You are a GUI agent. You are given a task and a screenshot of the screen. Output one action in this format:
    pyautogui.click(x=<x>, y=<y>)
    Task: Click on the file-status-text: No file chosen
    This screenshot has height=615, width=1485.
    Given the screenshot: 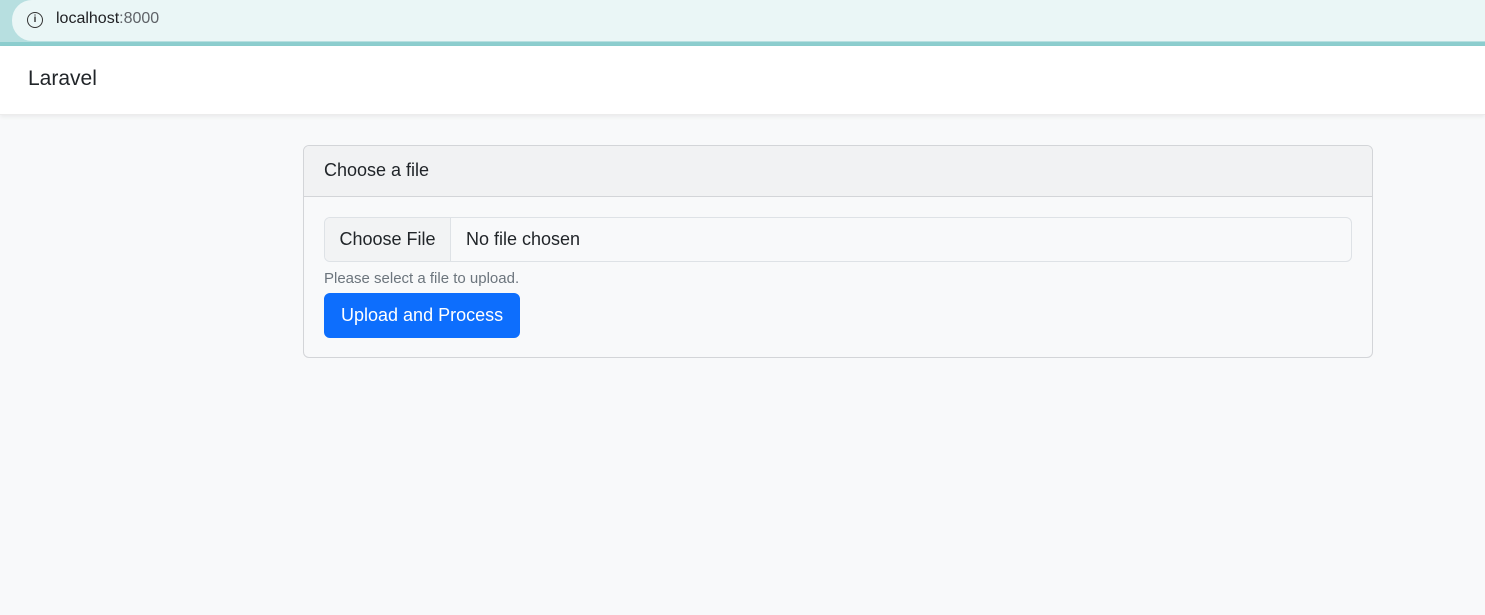 What is the action you would take?
    pyautogui.click(x=523, y=239)
    